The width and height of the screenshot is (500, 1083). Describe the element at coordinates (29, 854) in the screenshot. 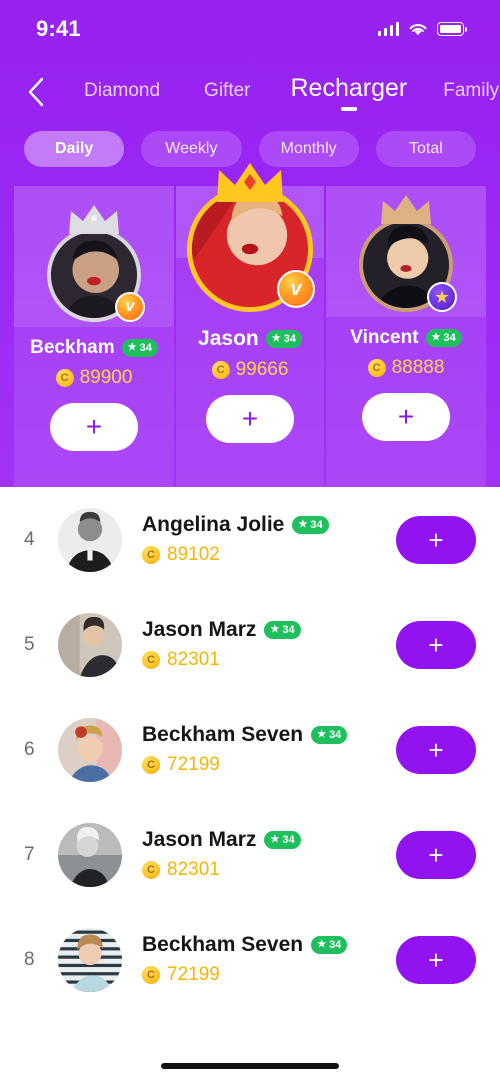

I see `rank-number: 7` at that location.